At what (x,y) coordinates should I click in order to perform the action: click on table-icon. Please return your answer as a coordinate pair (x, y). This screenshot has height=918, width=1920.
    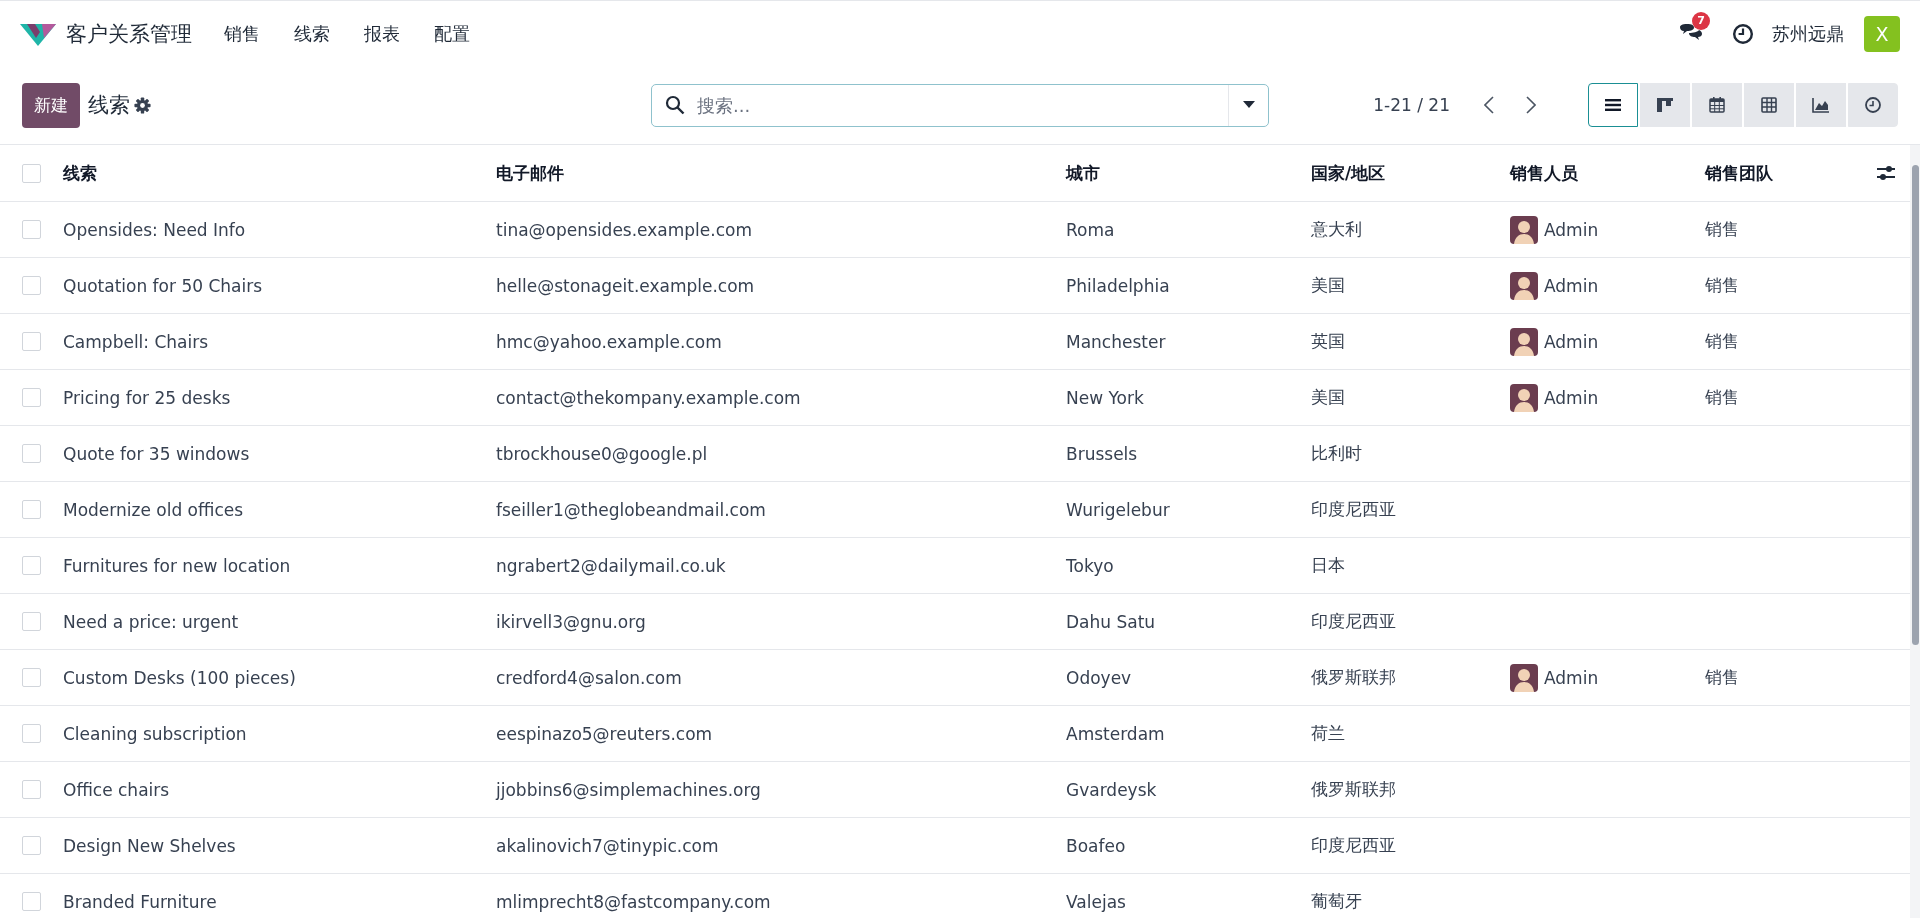
    Looking at the image, I should click on (1769, 105).